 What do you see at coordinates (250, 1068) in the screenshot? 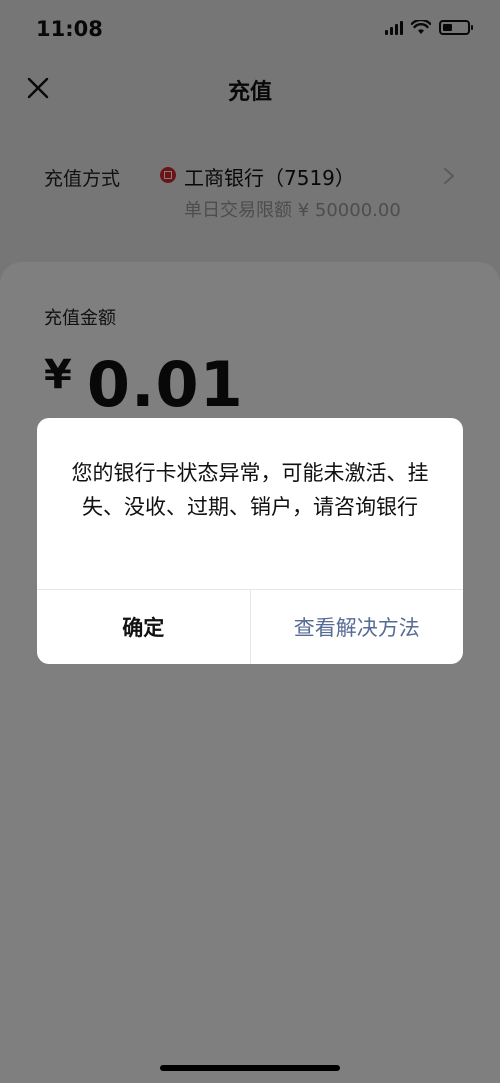
I see `home-indicator` at bounding box center [250, 1068].